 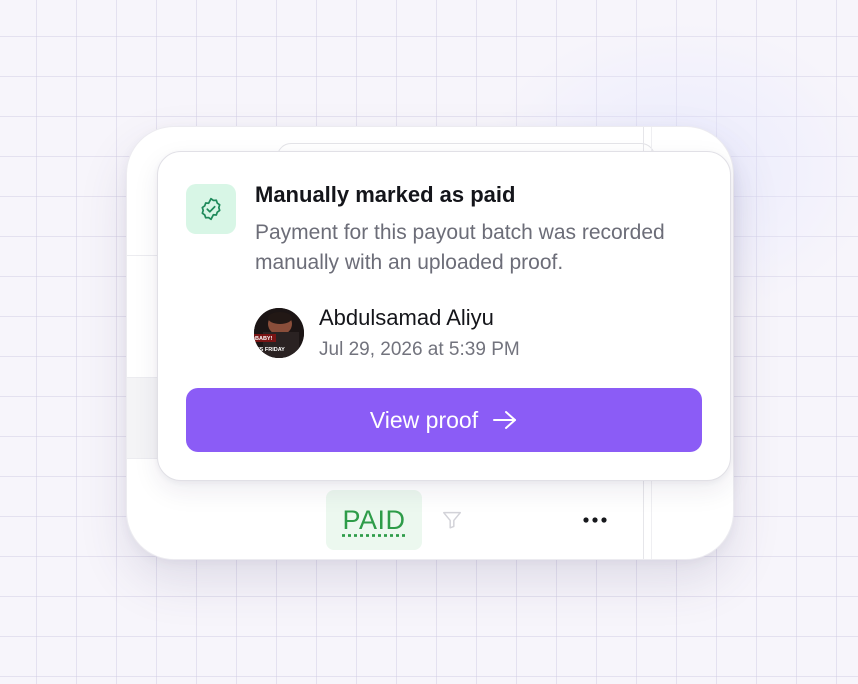 I want to click on user-name: Abdulsamad Aliyu, so click(x=406, y=317).